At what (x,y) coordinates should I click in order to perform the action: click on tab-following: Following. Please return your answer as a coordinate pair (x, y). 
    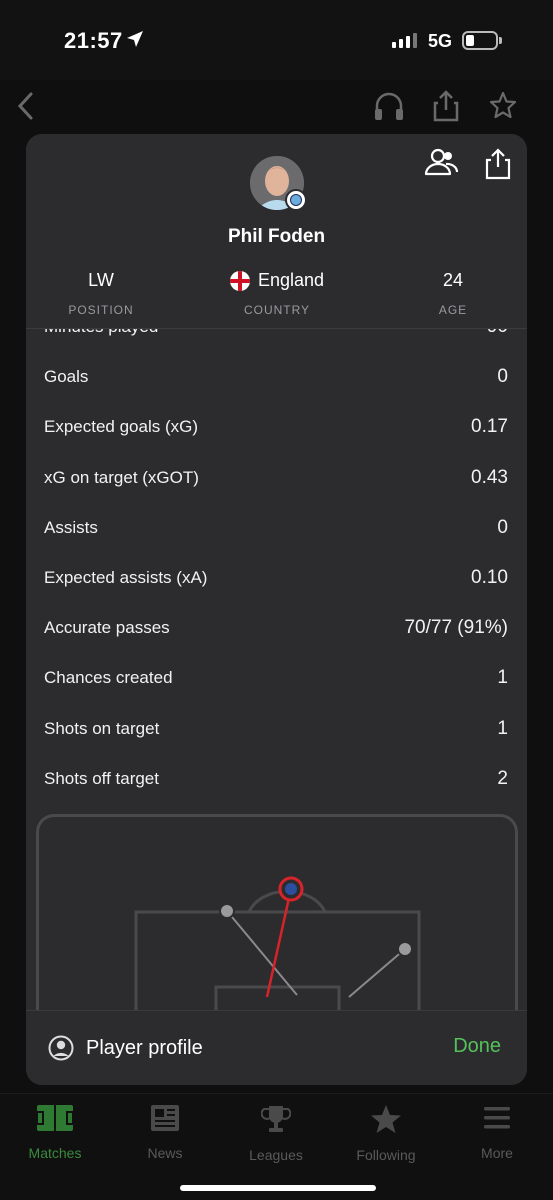
    Looking at the image, I should click on (386, 1133).